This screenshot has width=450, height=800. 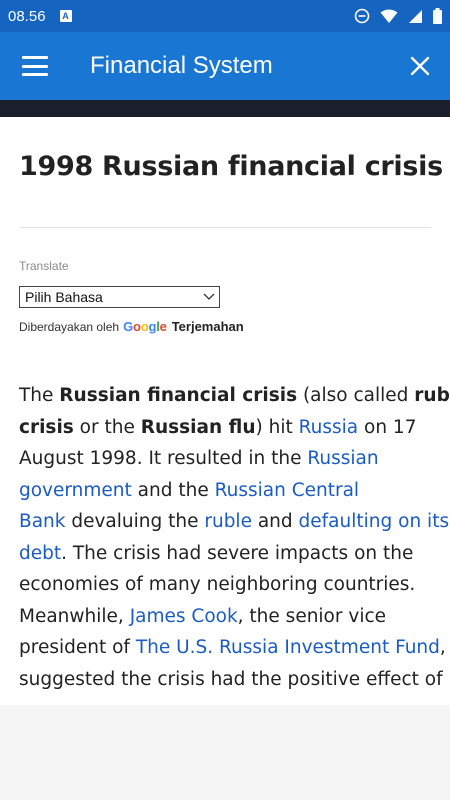 I want to click on text: ) hit, so click(x=277, y=427).